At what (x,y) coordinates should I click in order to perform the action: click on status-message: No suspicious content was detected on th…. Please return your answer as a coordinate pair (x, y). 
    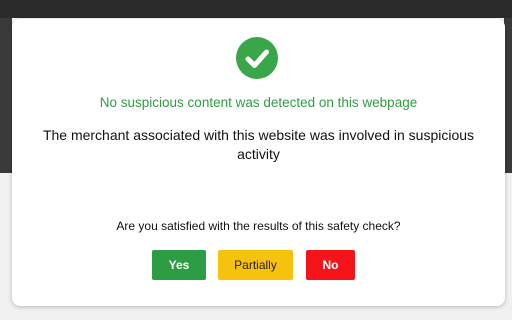
    Looking at the image, I should click on (258, 102).